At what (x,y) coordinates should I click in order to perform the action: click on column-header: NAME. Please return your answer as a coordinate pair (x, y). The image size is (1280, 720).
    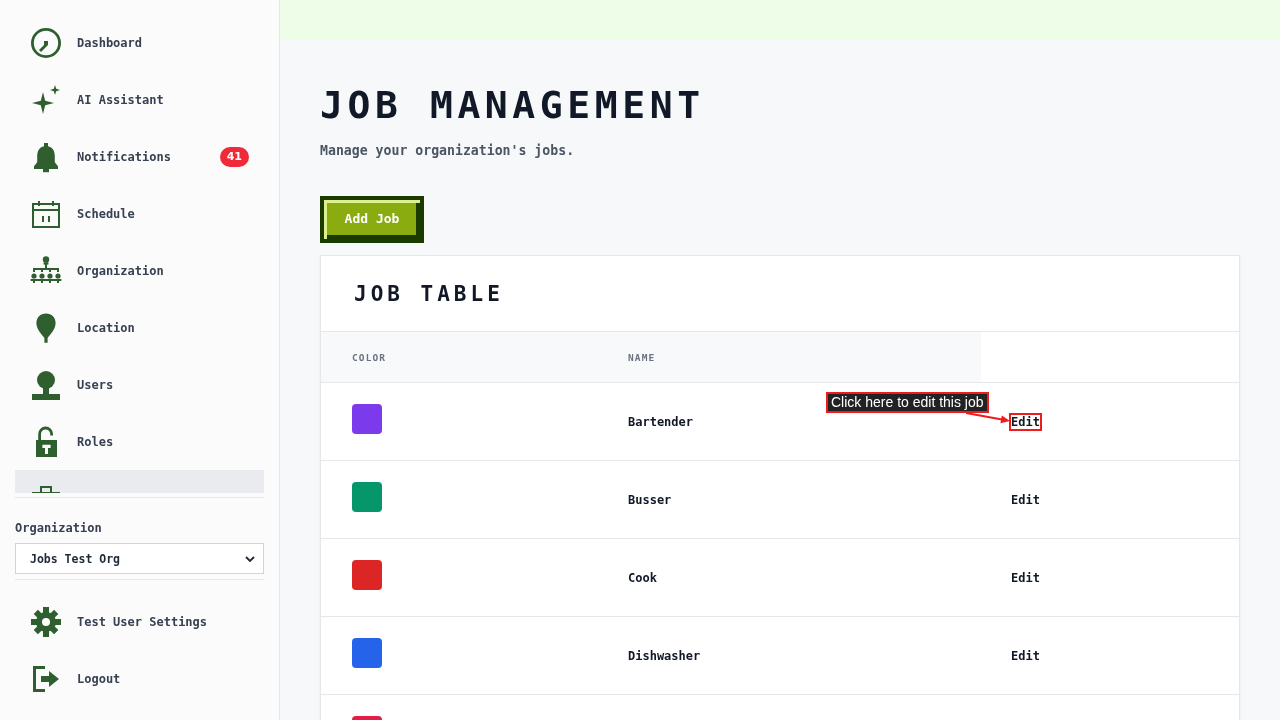
    Looking at the image, I should click on (789, 357).